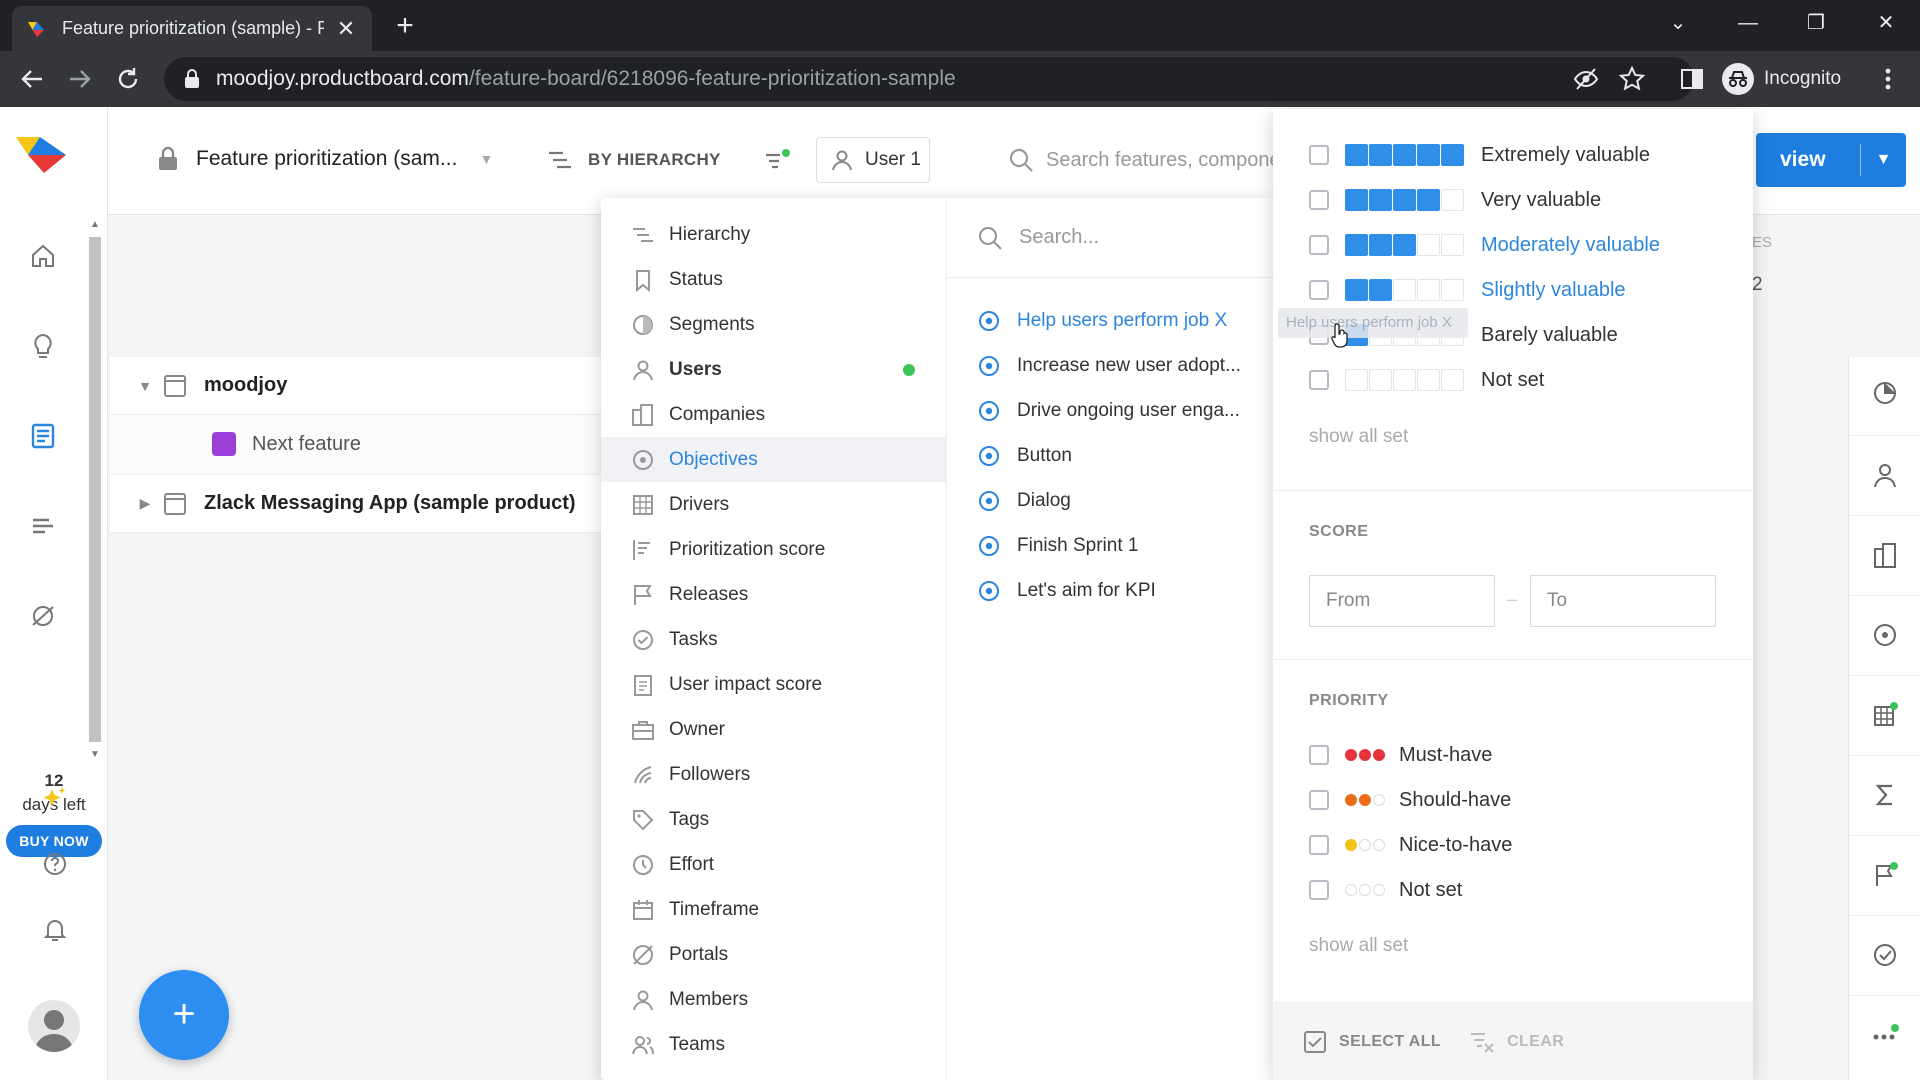 The height and width of the screenshot is (1080, 1920). I want to click on more-icon, so click(1885, 1035).